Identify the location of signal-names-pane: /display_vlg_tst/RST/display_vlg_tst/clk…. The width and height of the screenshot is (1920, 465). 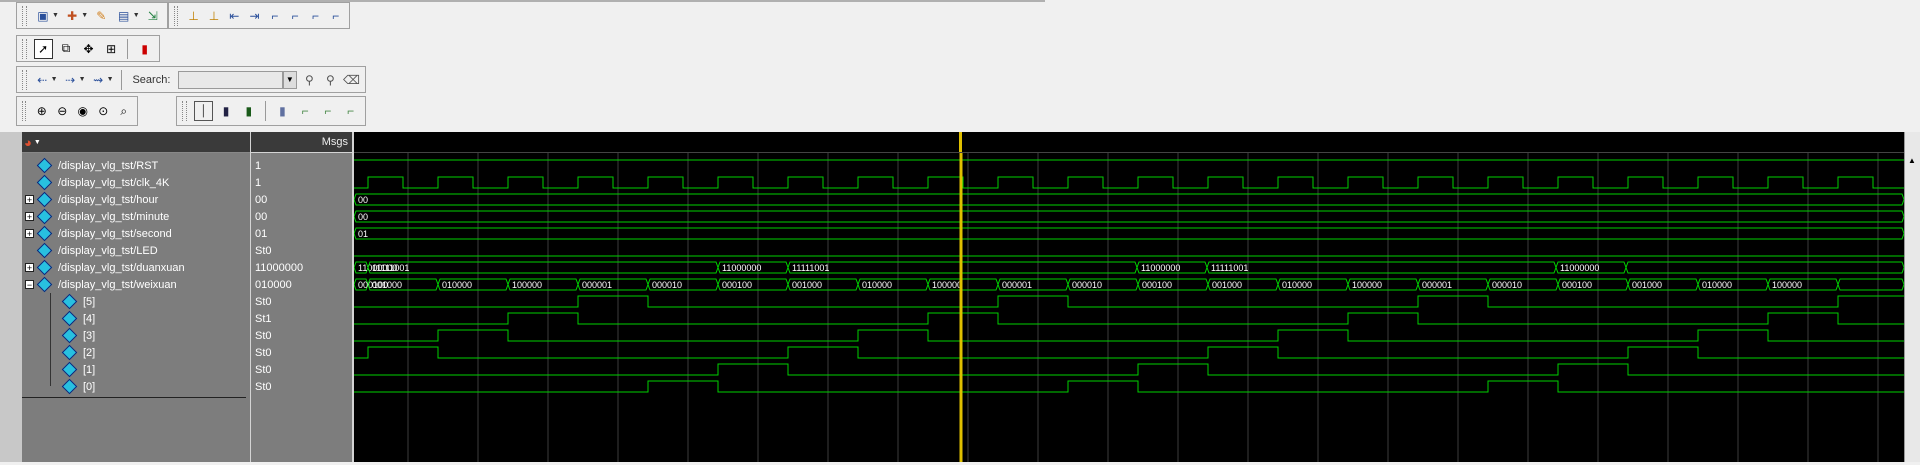
(136, 307).